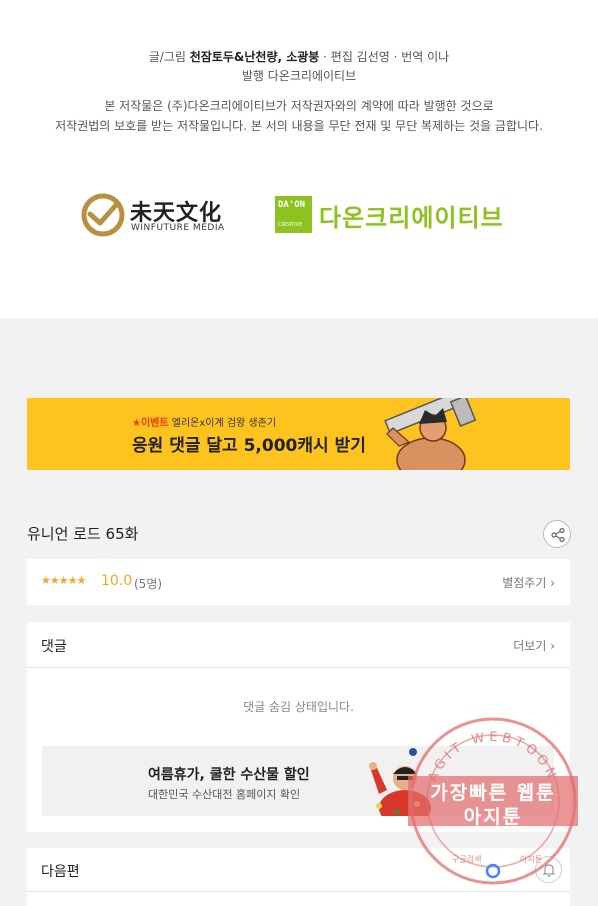 The height and width of the screenshot is (906, 598). I want to click on banner-event-tag: ★이벤트 엘리온x이계 검왕 생존기, so click(204, 423).